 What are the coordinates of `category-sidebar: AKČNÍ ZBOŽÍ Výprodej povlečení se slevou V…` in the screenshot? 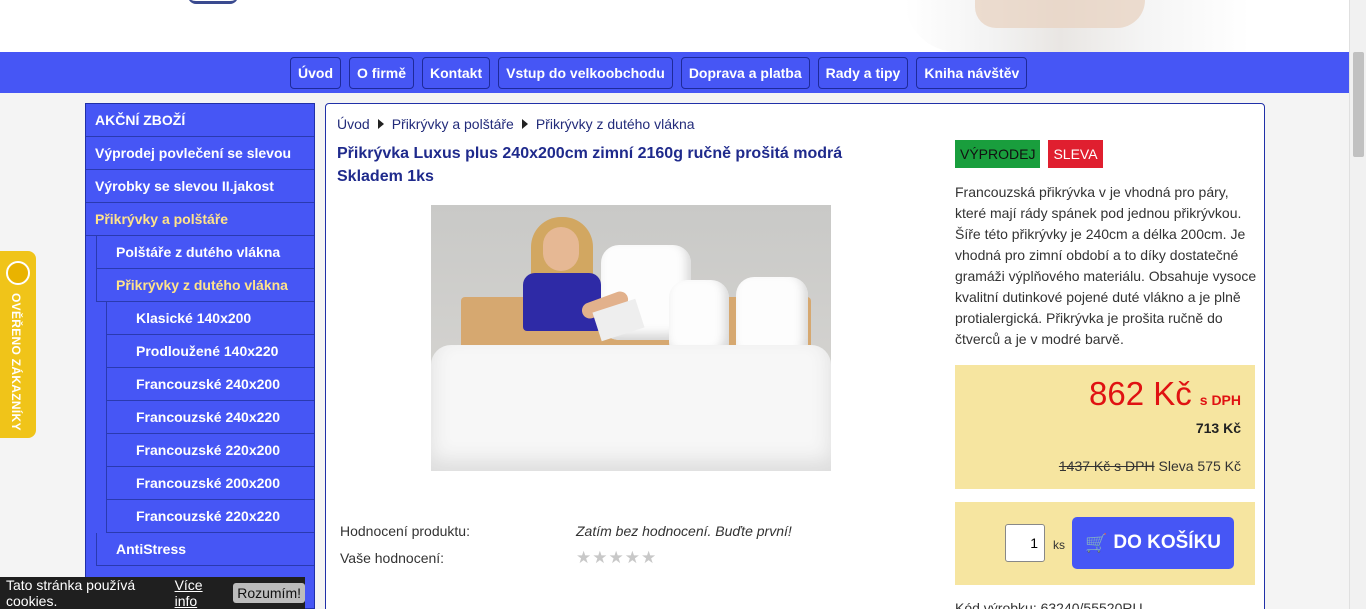 It's located at (200, 356).